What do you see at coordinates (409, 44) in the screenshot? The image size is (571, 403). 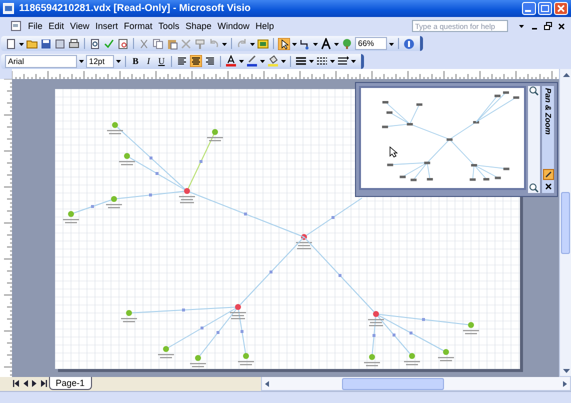 I see `help-icon` at bounding box center [409, 44].